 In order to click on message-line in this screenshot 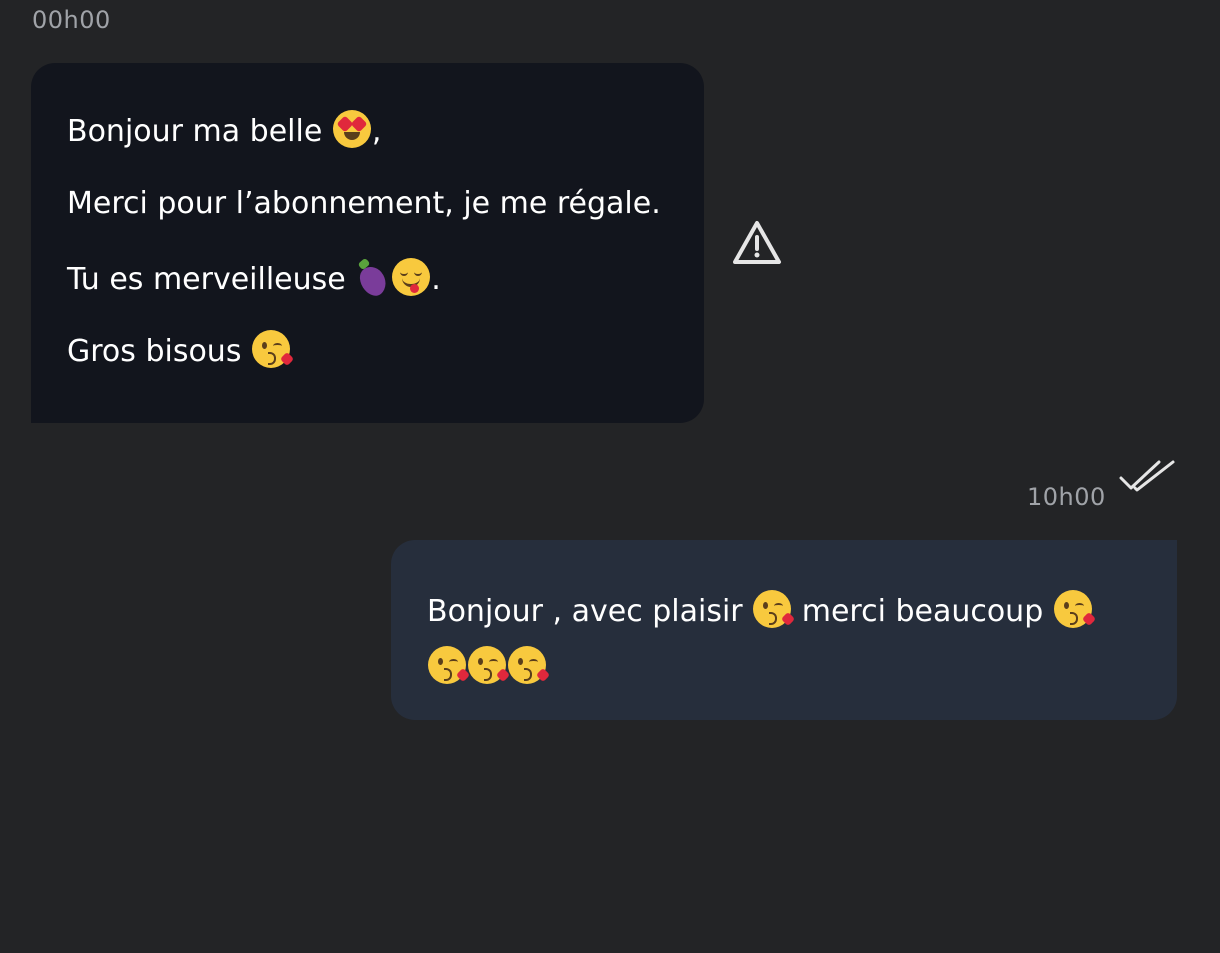, I will do `click(489, 666)`.